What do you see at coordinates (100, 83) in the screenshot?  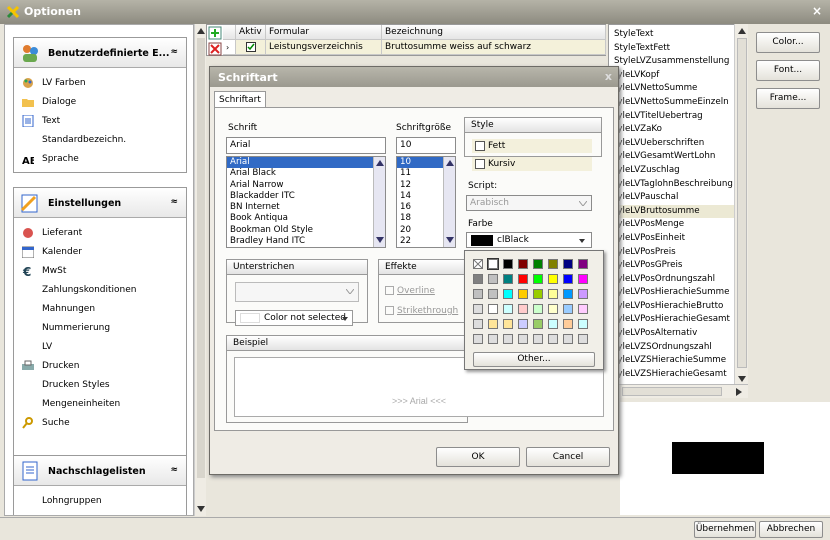 I see `nav-item-lv-farben: LV Farben` at bounding box center [100, 83].